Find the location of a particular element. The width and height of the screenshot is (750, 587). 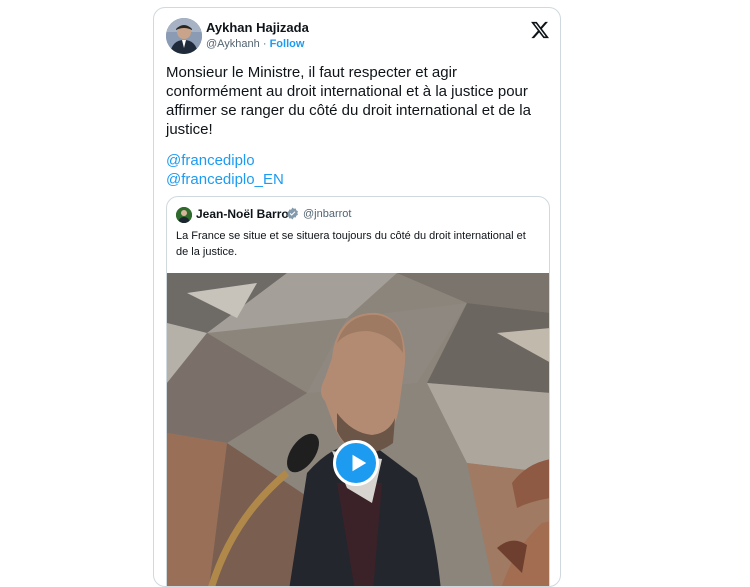

author-handle: @Aykhanh is located at coordinates (233, 44).